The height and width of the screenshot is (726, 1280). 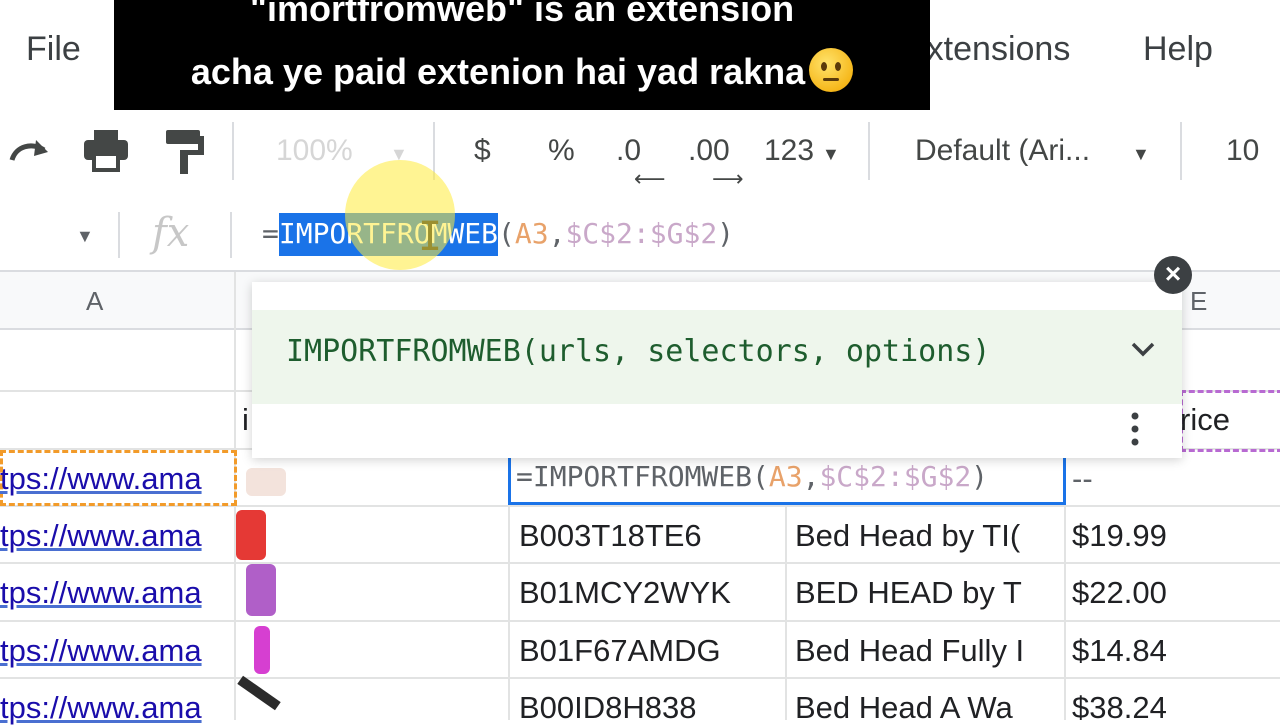 I want to click on zoom-select: 100%, so click(x=314, y=151).